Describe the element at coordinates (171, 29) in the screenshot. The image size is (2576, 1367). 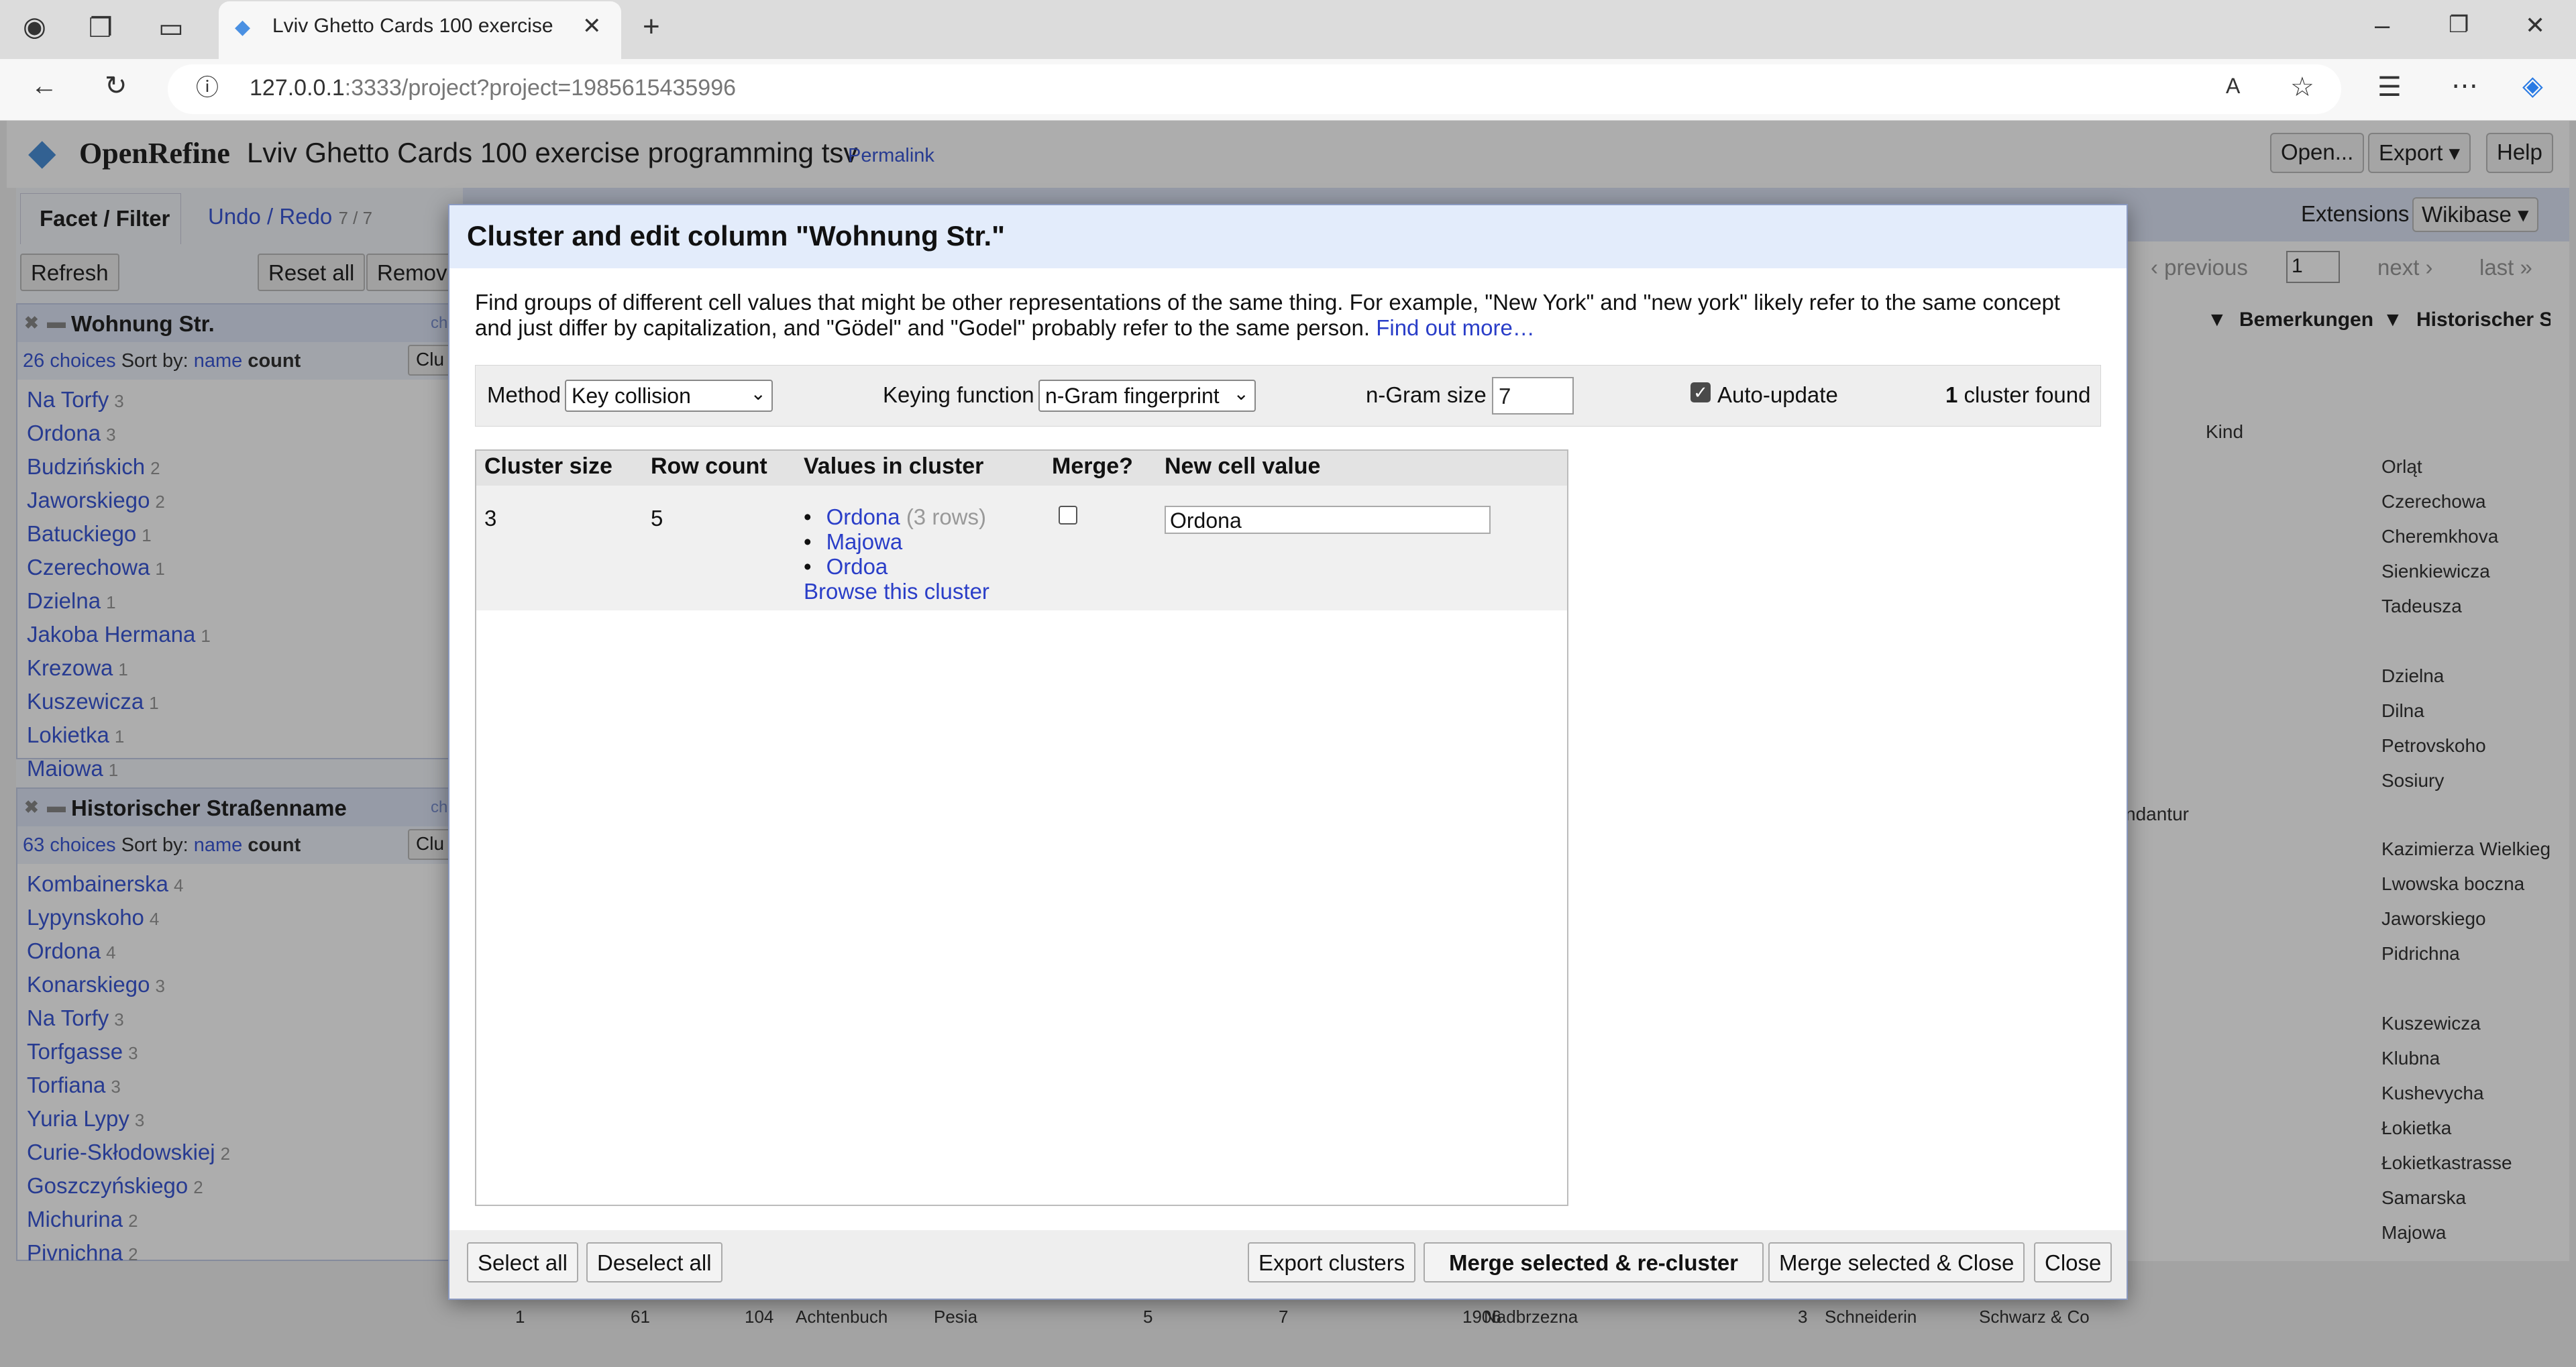
I see `tab-actions-icon: ▭` at that location.